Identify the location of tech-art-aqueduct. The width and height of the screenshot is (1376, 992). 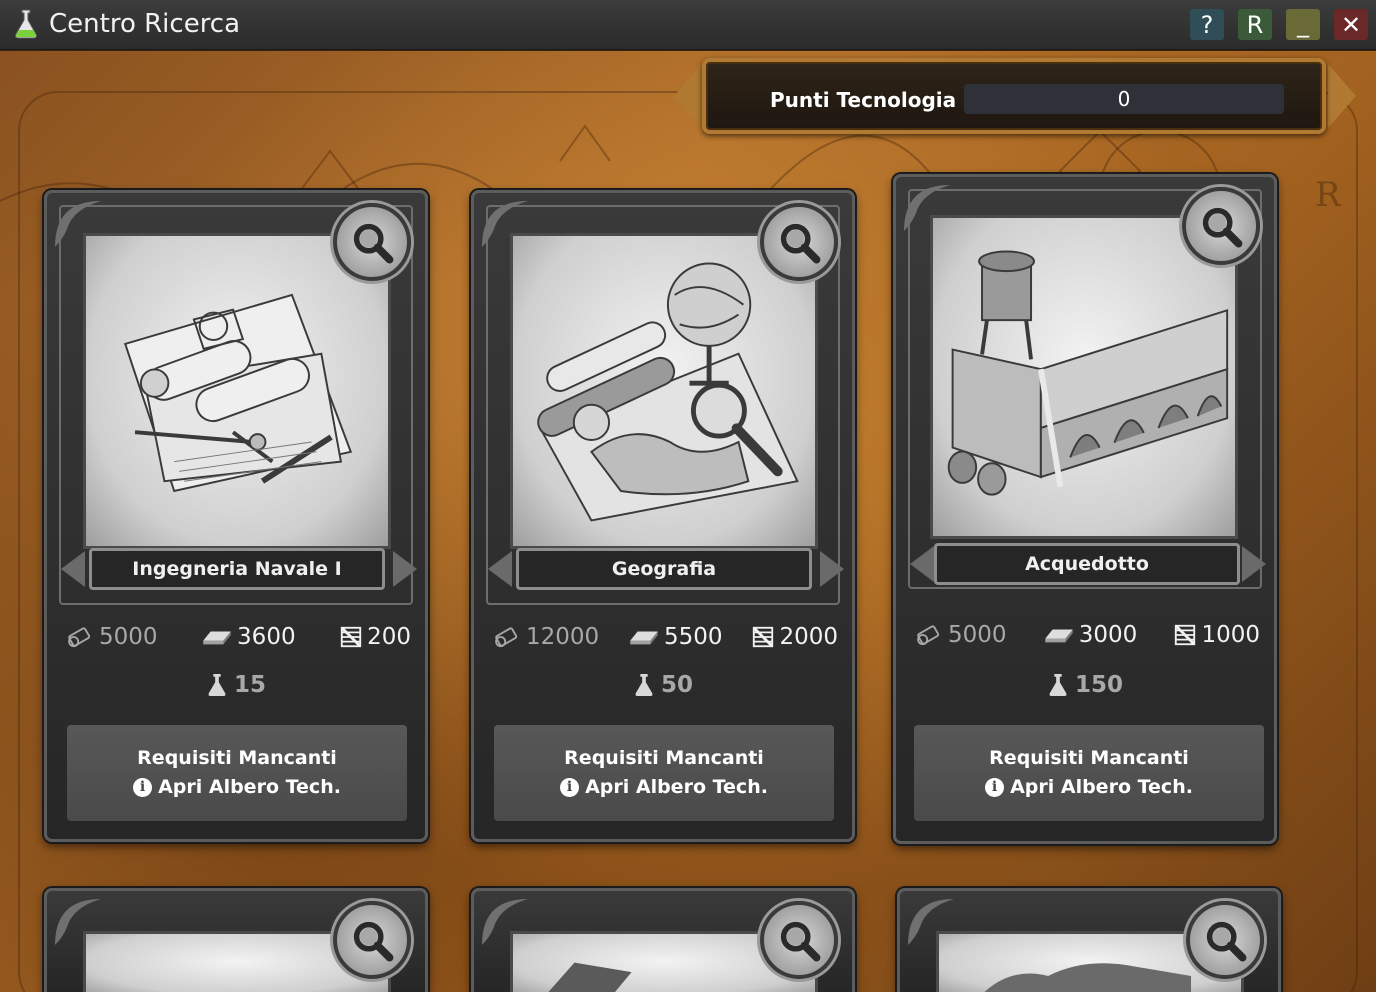
(1084, 377).